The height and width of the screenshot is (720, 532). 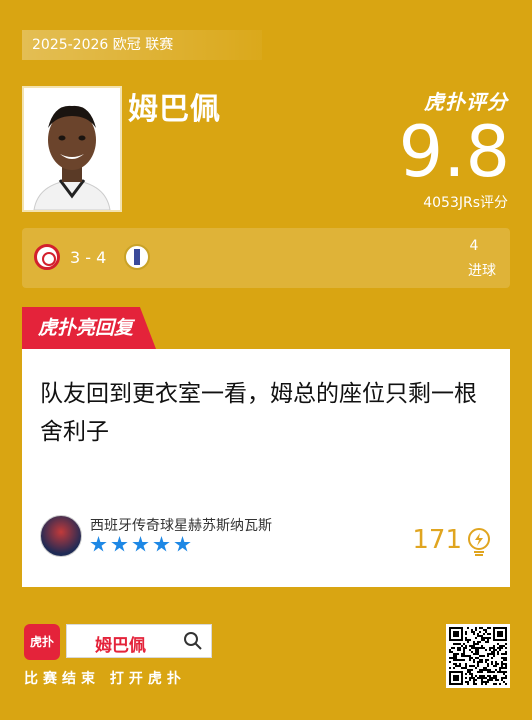 What do you see at coordinates (89, 328) in the screenshot?
I see `highlight-reply-tab: 虎扑亮回复` at bounding box center [89, 328].